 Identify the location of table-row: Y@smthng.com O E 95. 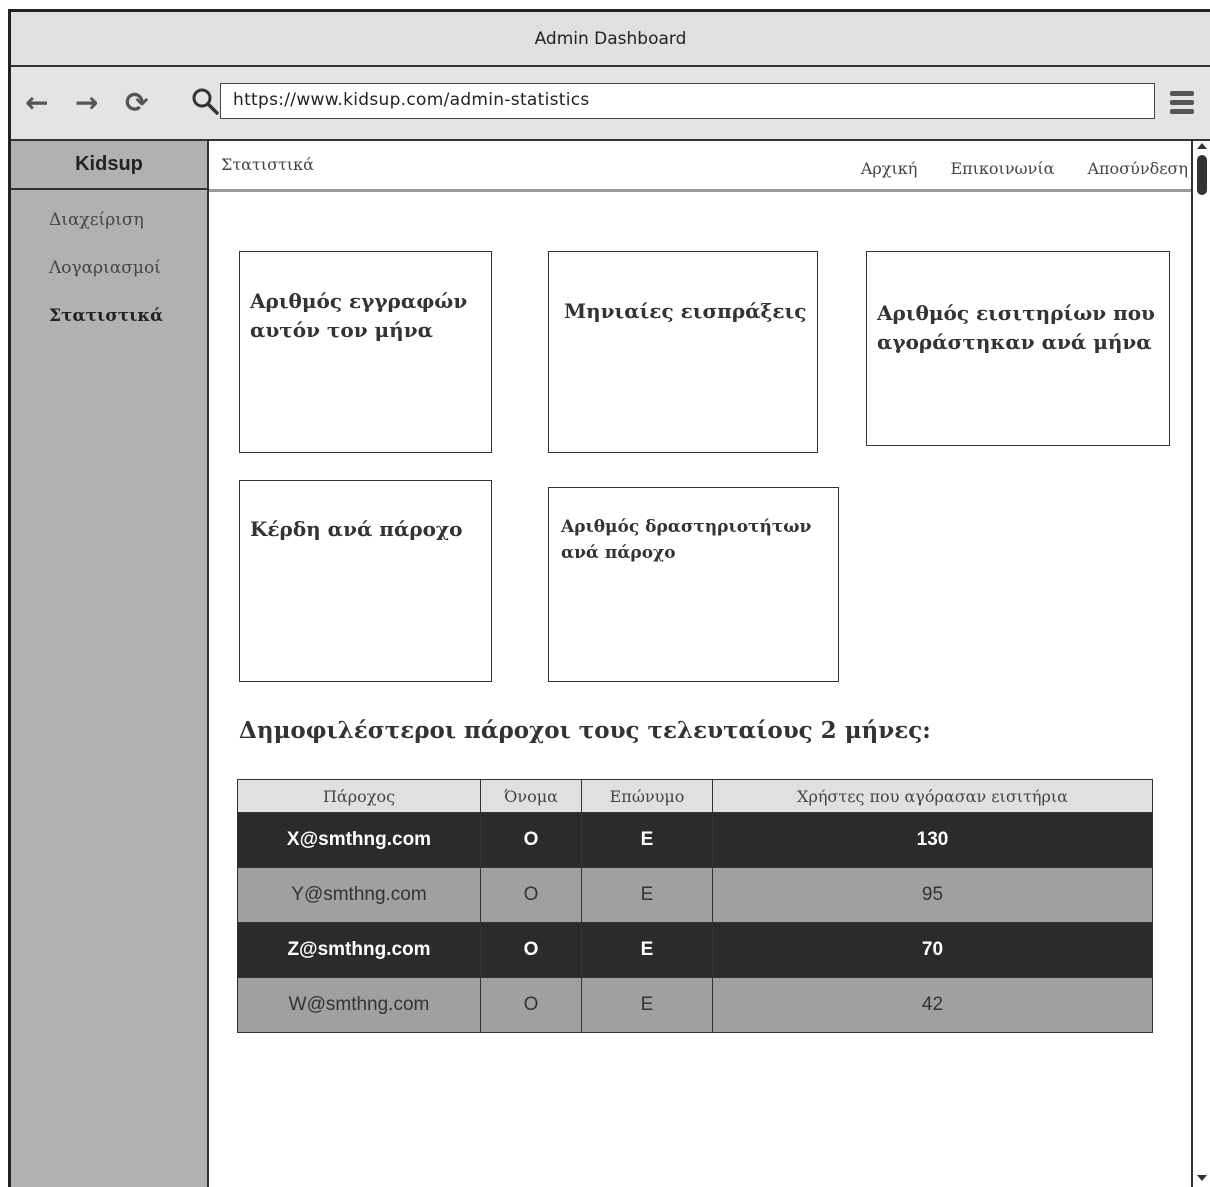
(695, 895).